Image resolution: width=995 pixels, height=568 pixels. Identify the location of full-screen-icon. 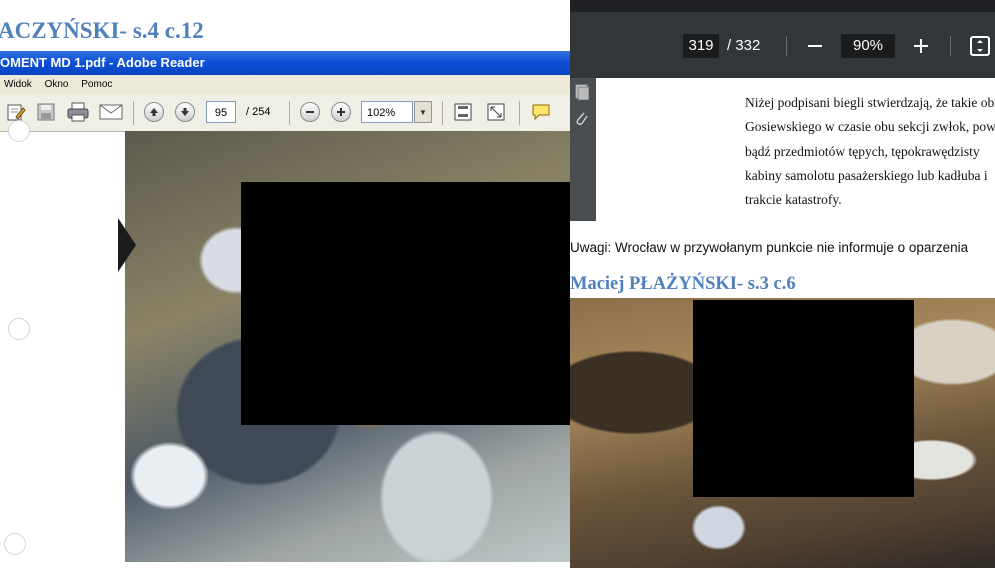
(496, 112).